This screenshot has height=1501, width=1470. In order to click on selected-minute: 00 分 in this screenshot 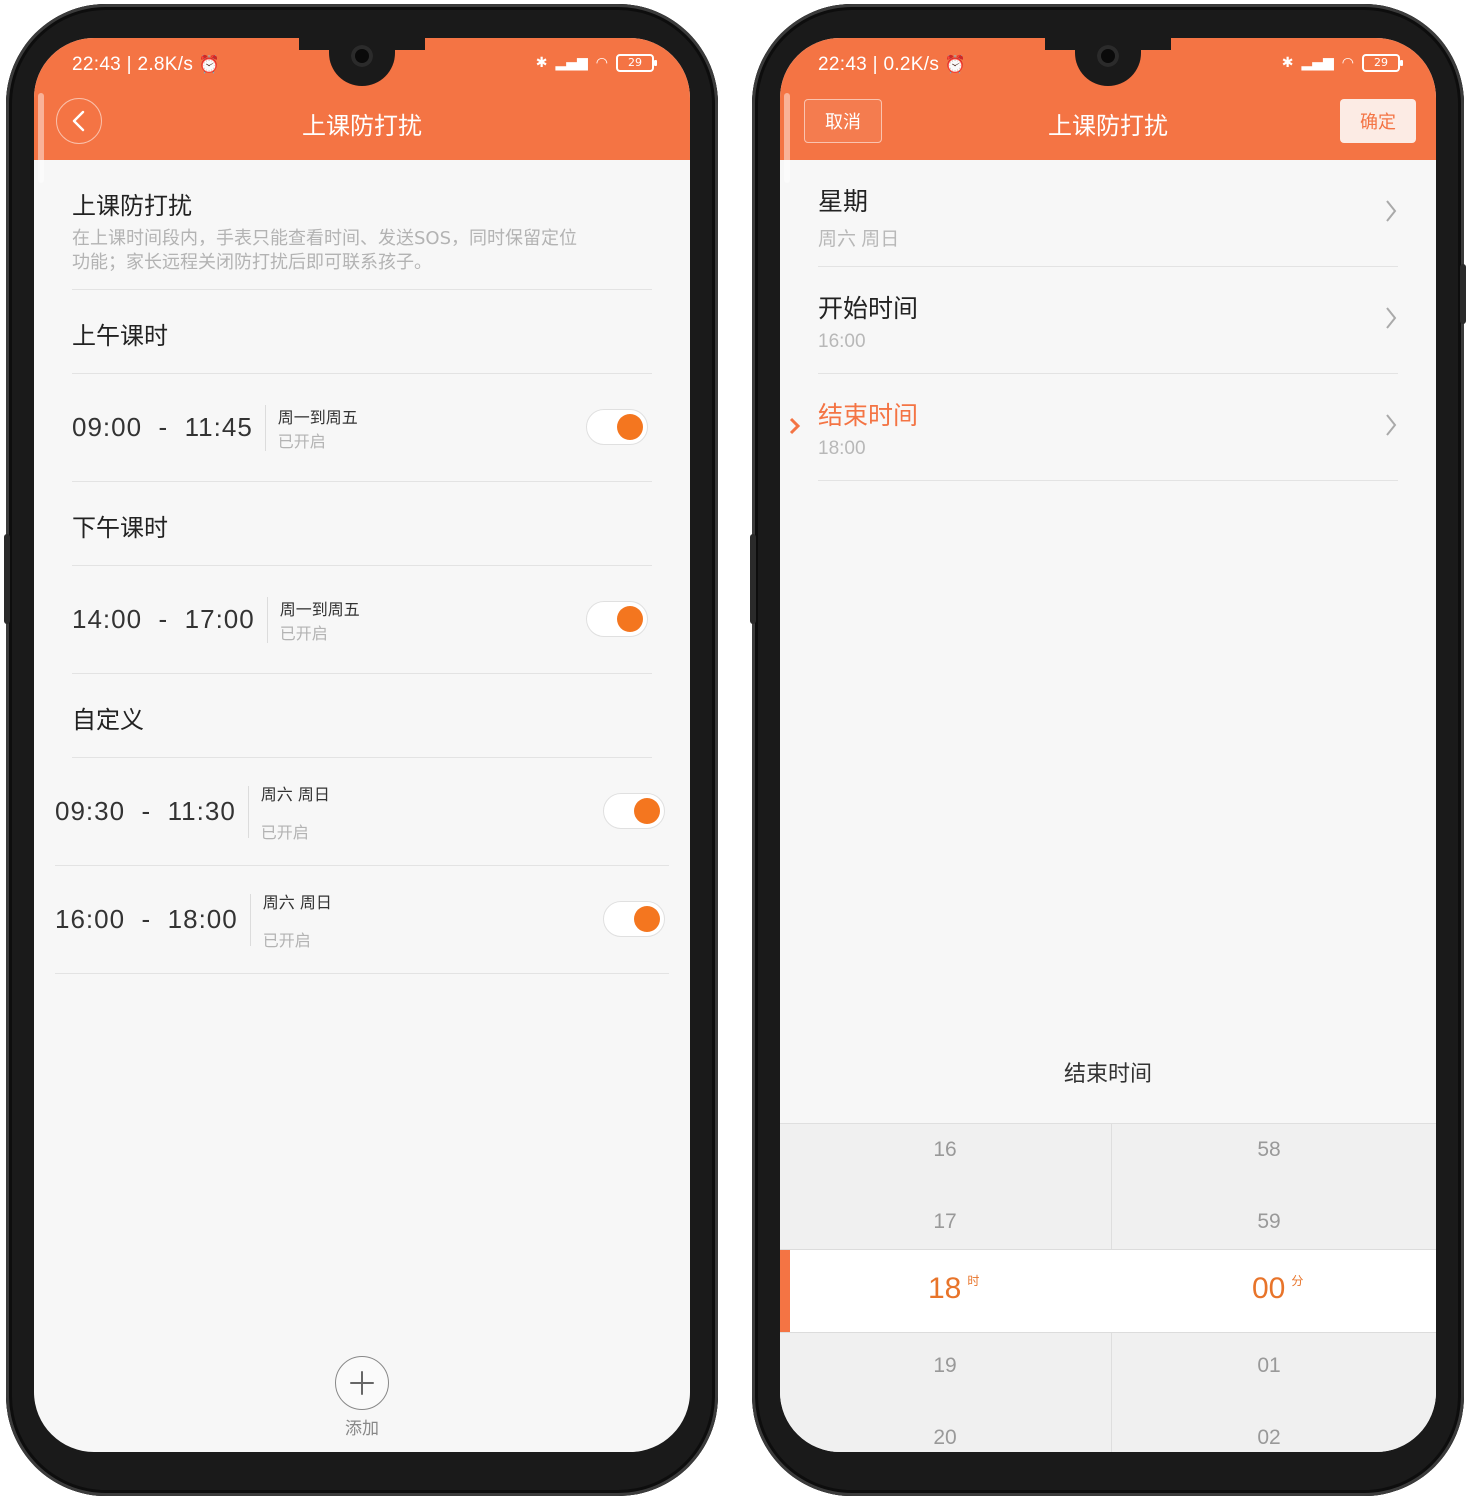, I will do `click(1277, 1289)`.